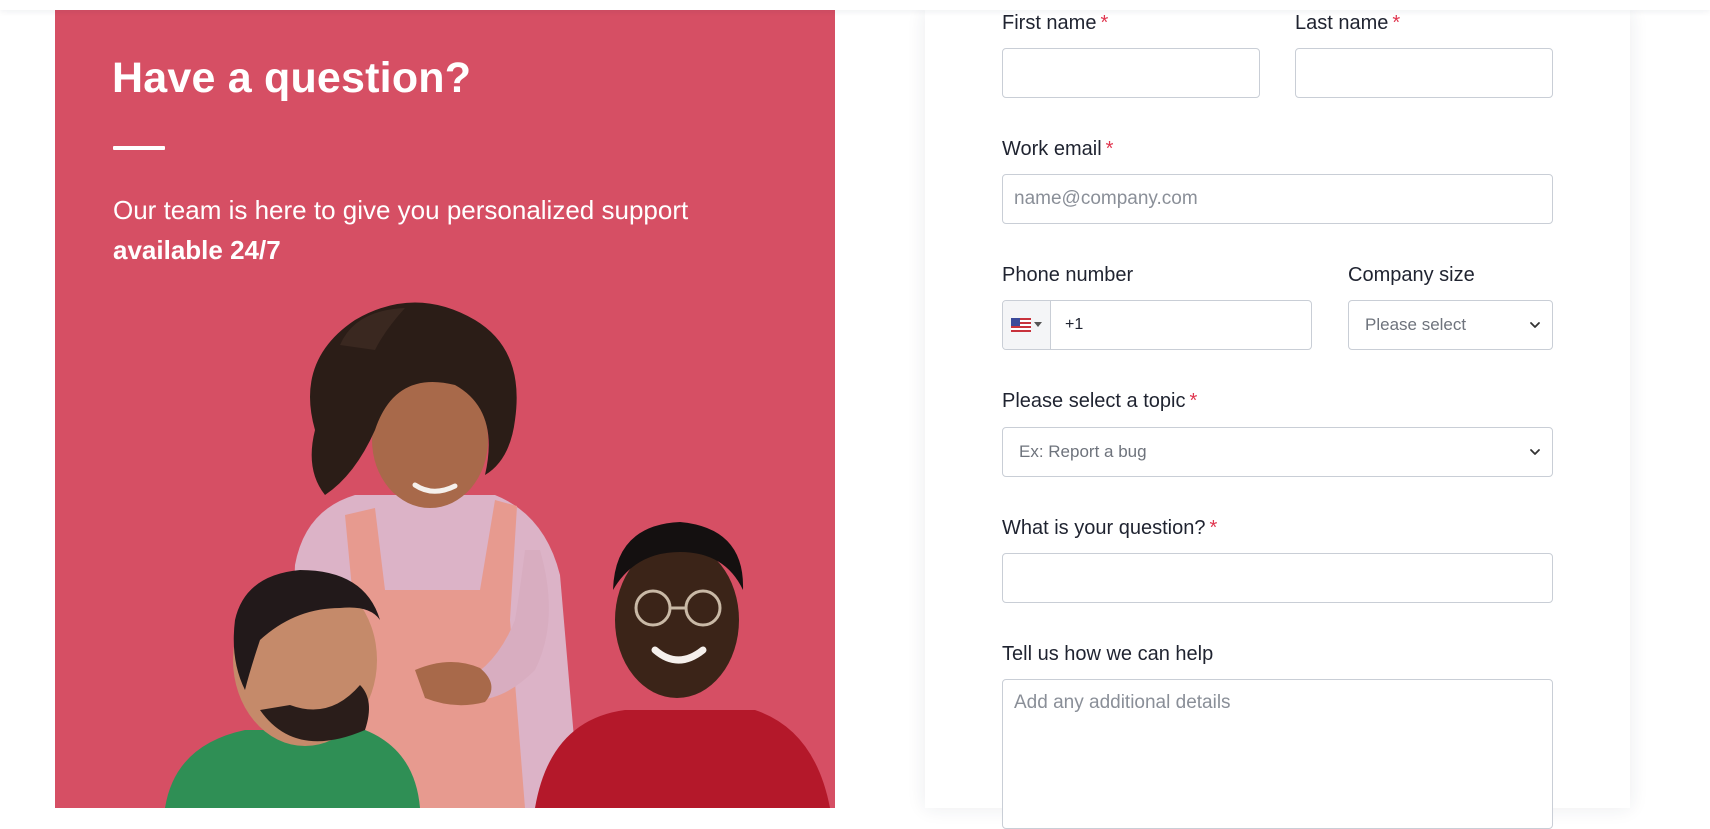  I want to click on company-size-label: Company size, so click(1411, 275).